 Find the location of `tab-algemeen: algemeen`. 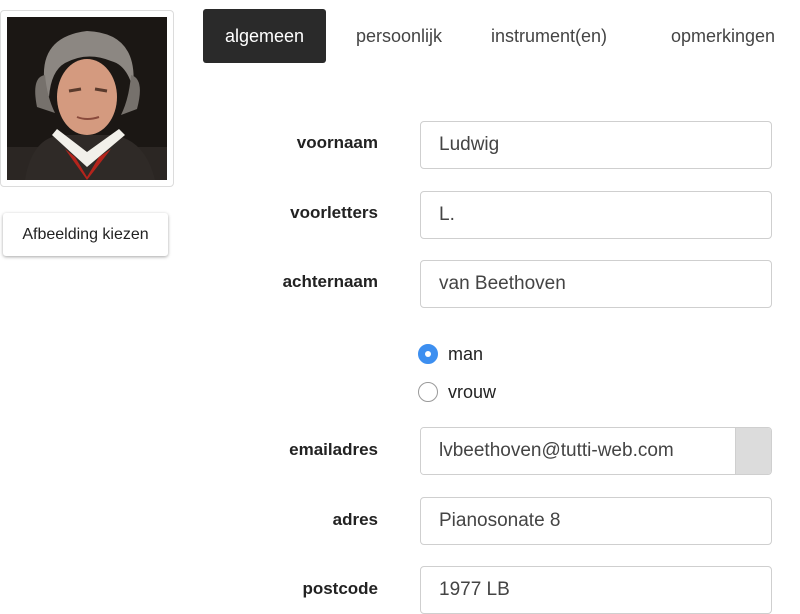

tab-algemeen: algemeen is located at coordinates (264, 36).